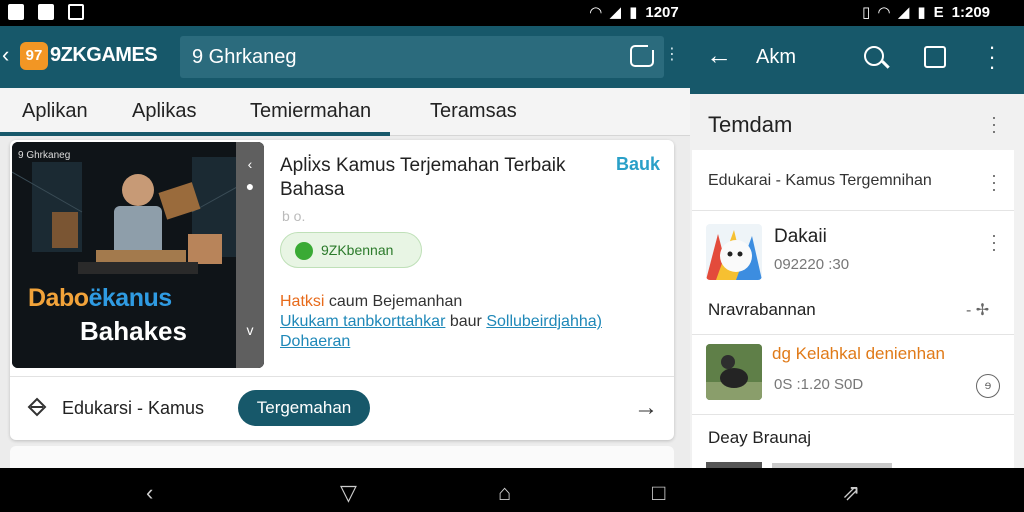  I want to click on list-item: Edukarai - Kamus Tergemnihan, so click(820, 181).